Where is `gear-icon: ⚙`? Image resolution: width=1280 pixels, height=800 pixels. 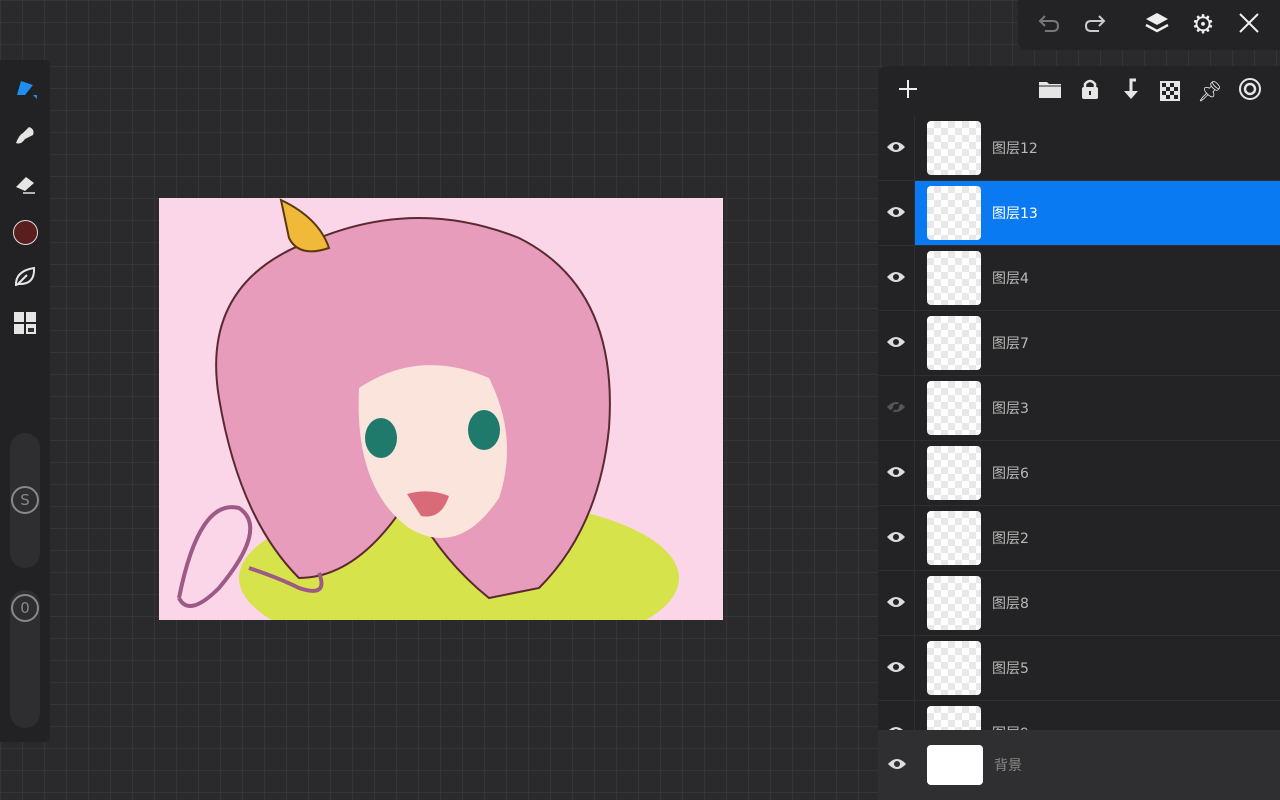
gear-icon: ⚙ is located at coordinates (1203, 25).